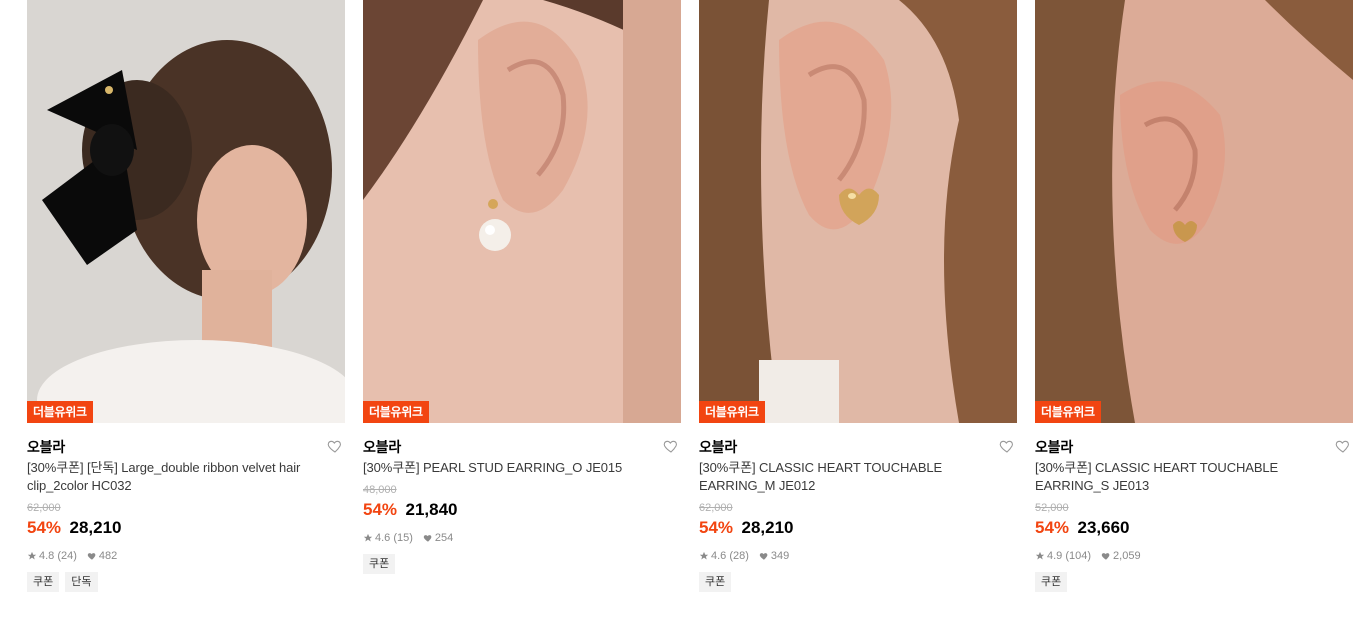 The image size is (1363, 617). What do you see at coordinates (513, 468) in the screenshot?
I see `product-title: [30%쿠폰] PEARL STUD EARRING_O JE015` at bounding box center [513, 468].